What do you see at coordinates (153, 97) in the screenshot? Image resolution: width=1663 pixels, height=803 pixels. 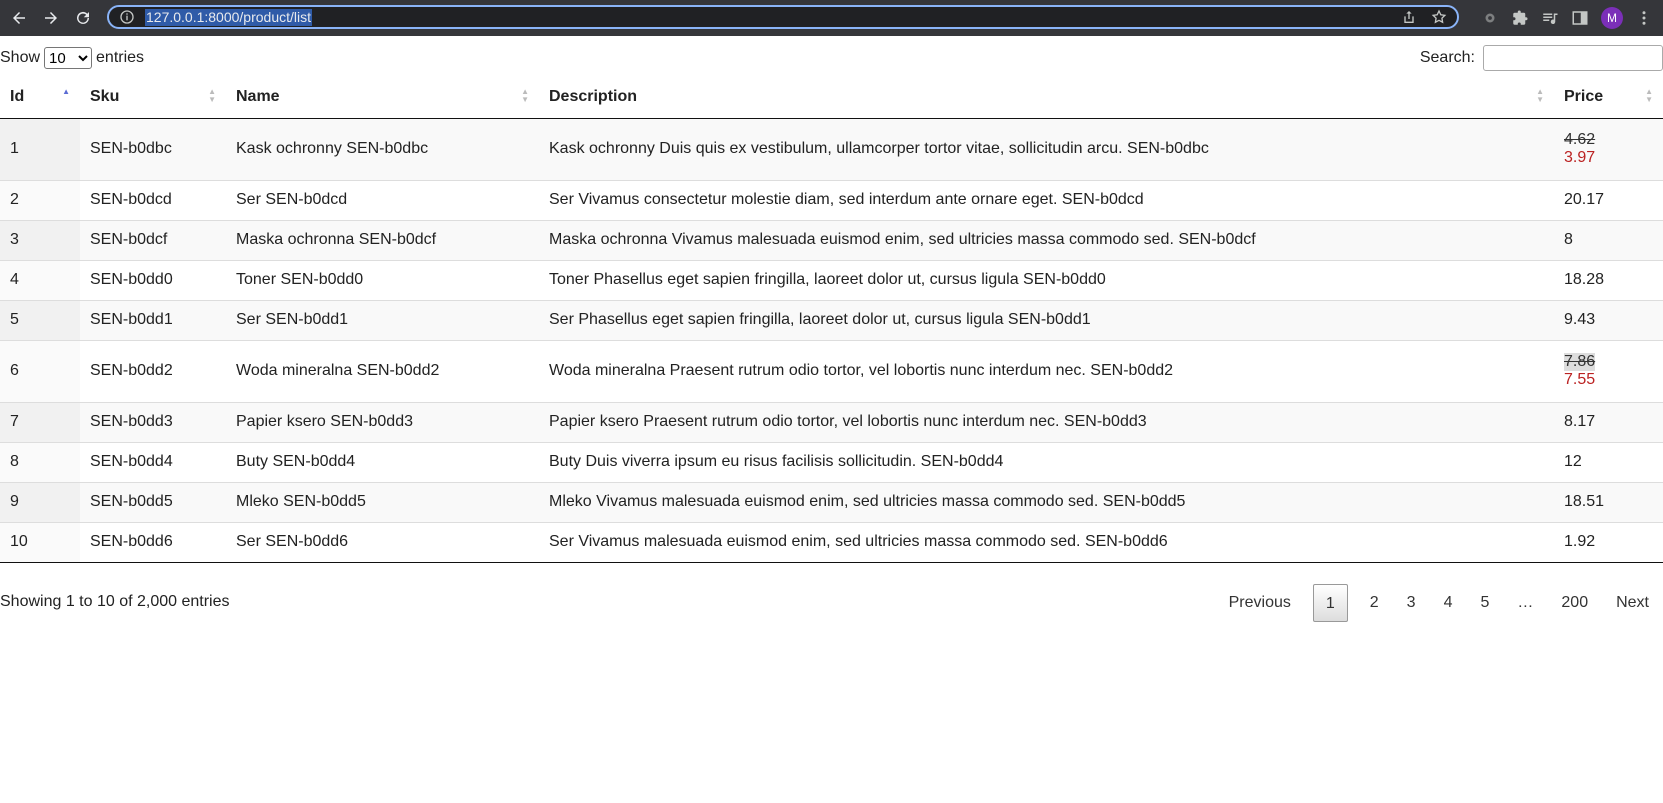 I see `column-header-sku: Sku ▲ ▼` at bounding box center [153, 97].